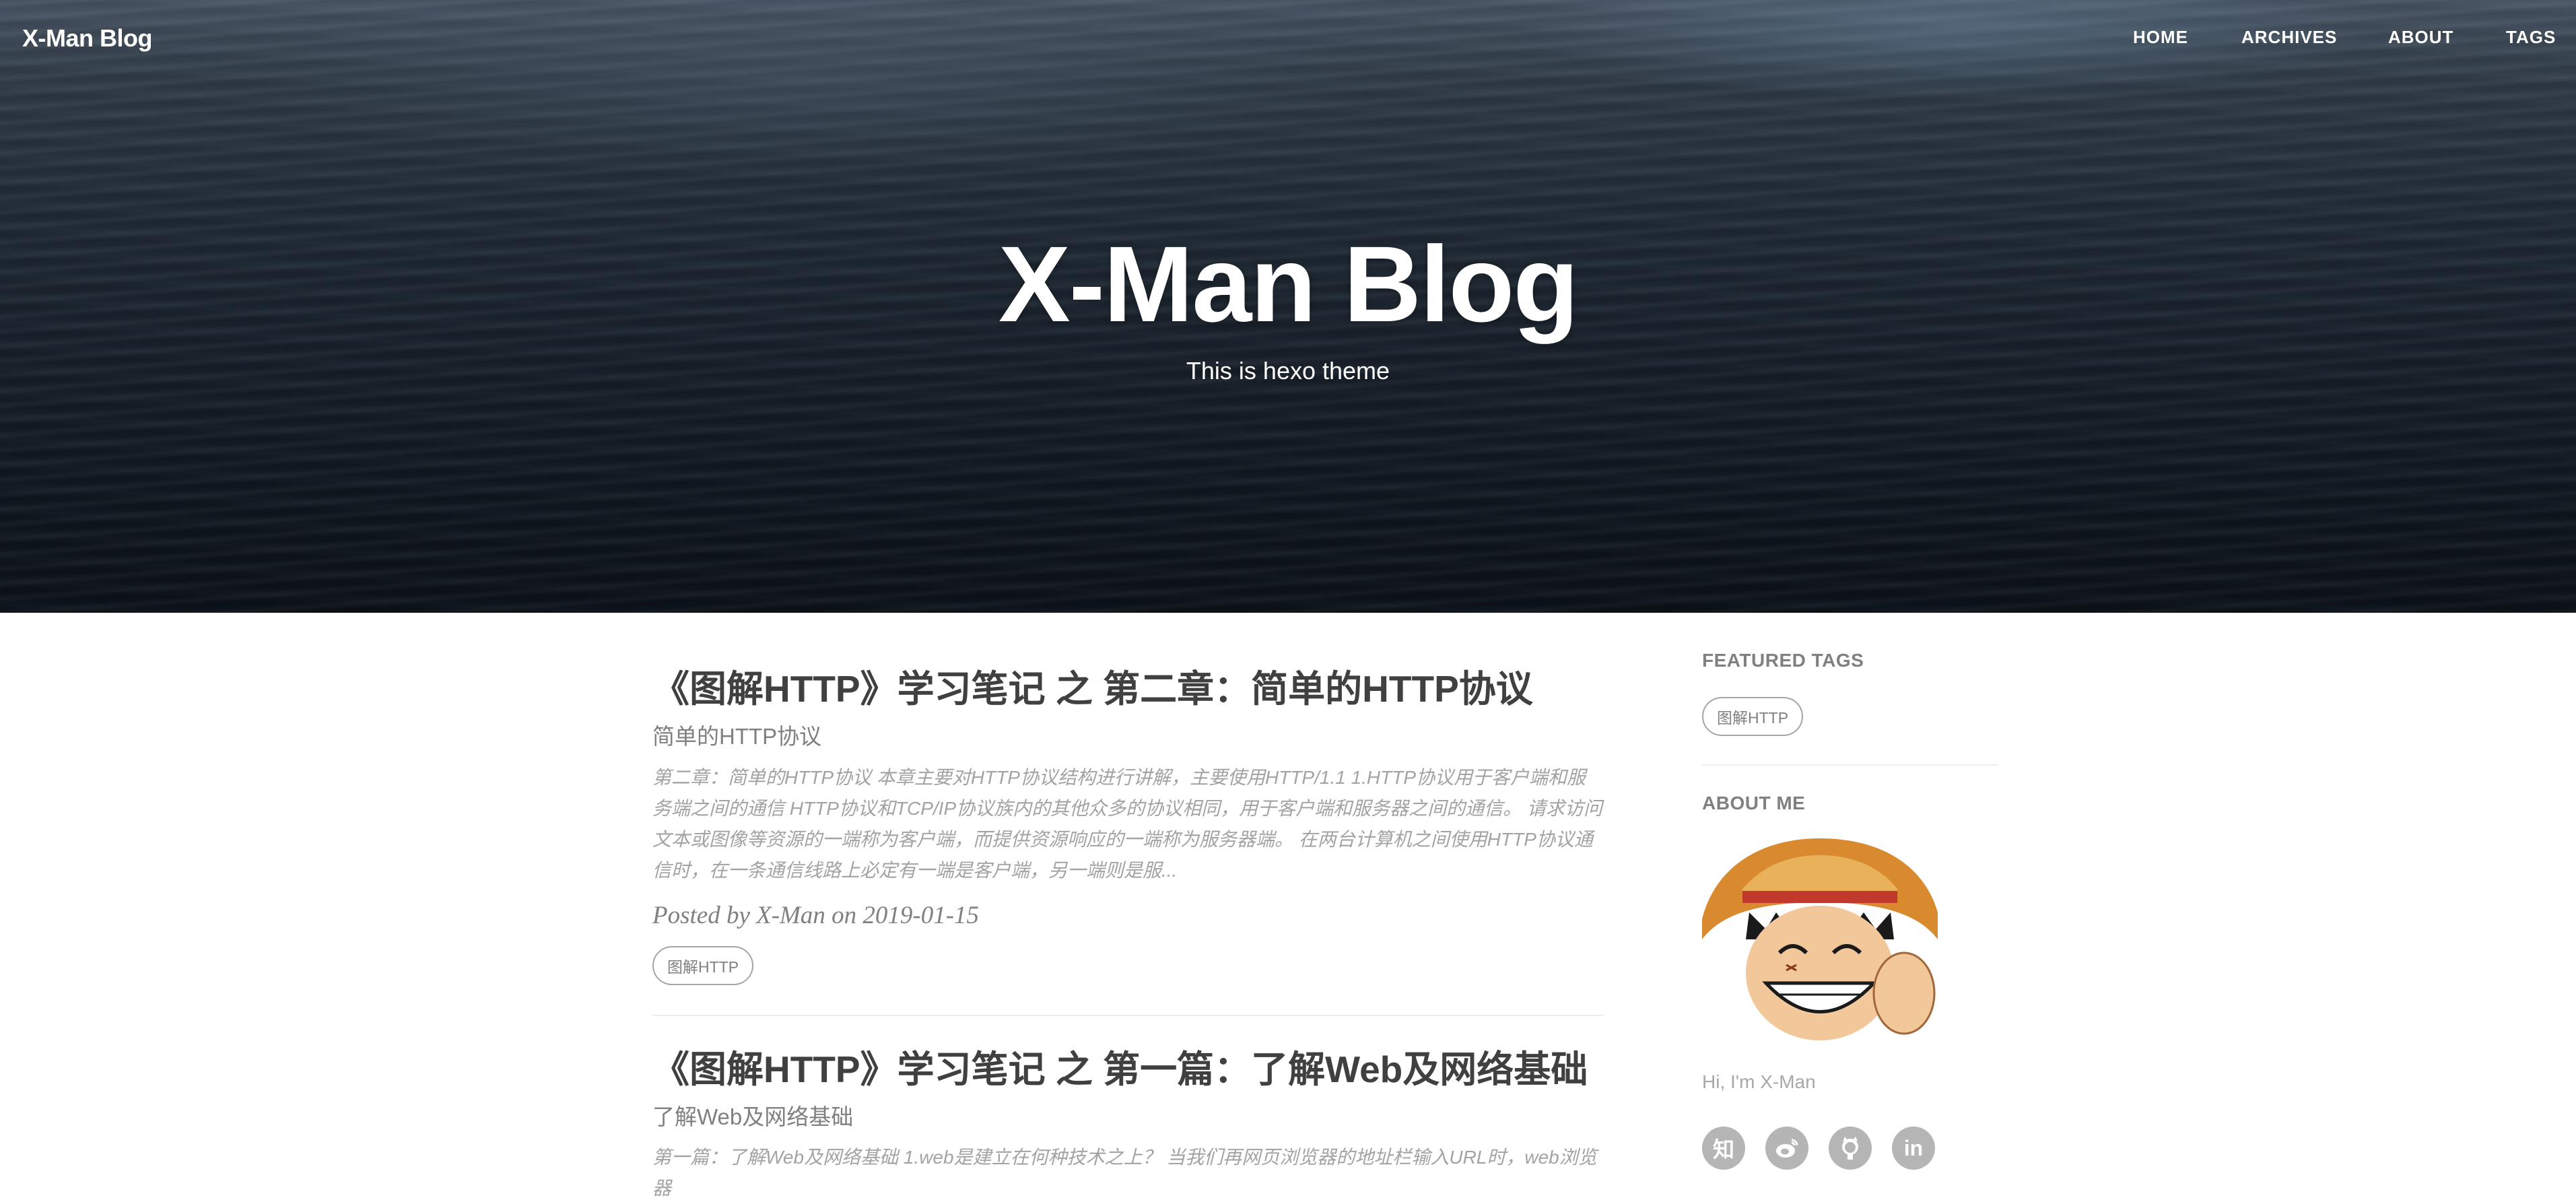 The image size is (2576, 1204). Describe the element at coordinates (1850, 716) in the screenshot. I see `featured-tags: 图解HTTP` at that location.